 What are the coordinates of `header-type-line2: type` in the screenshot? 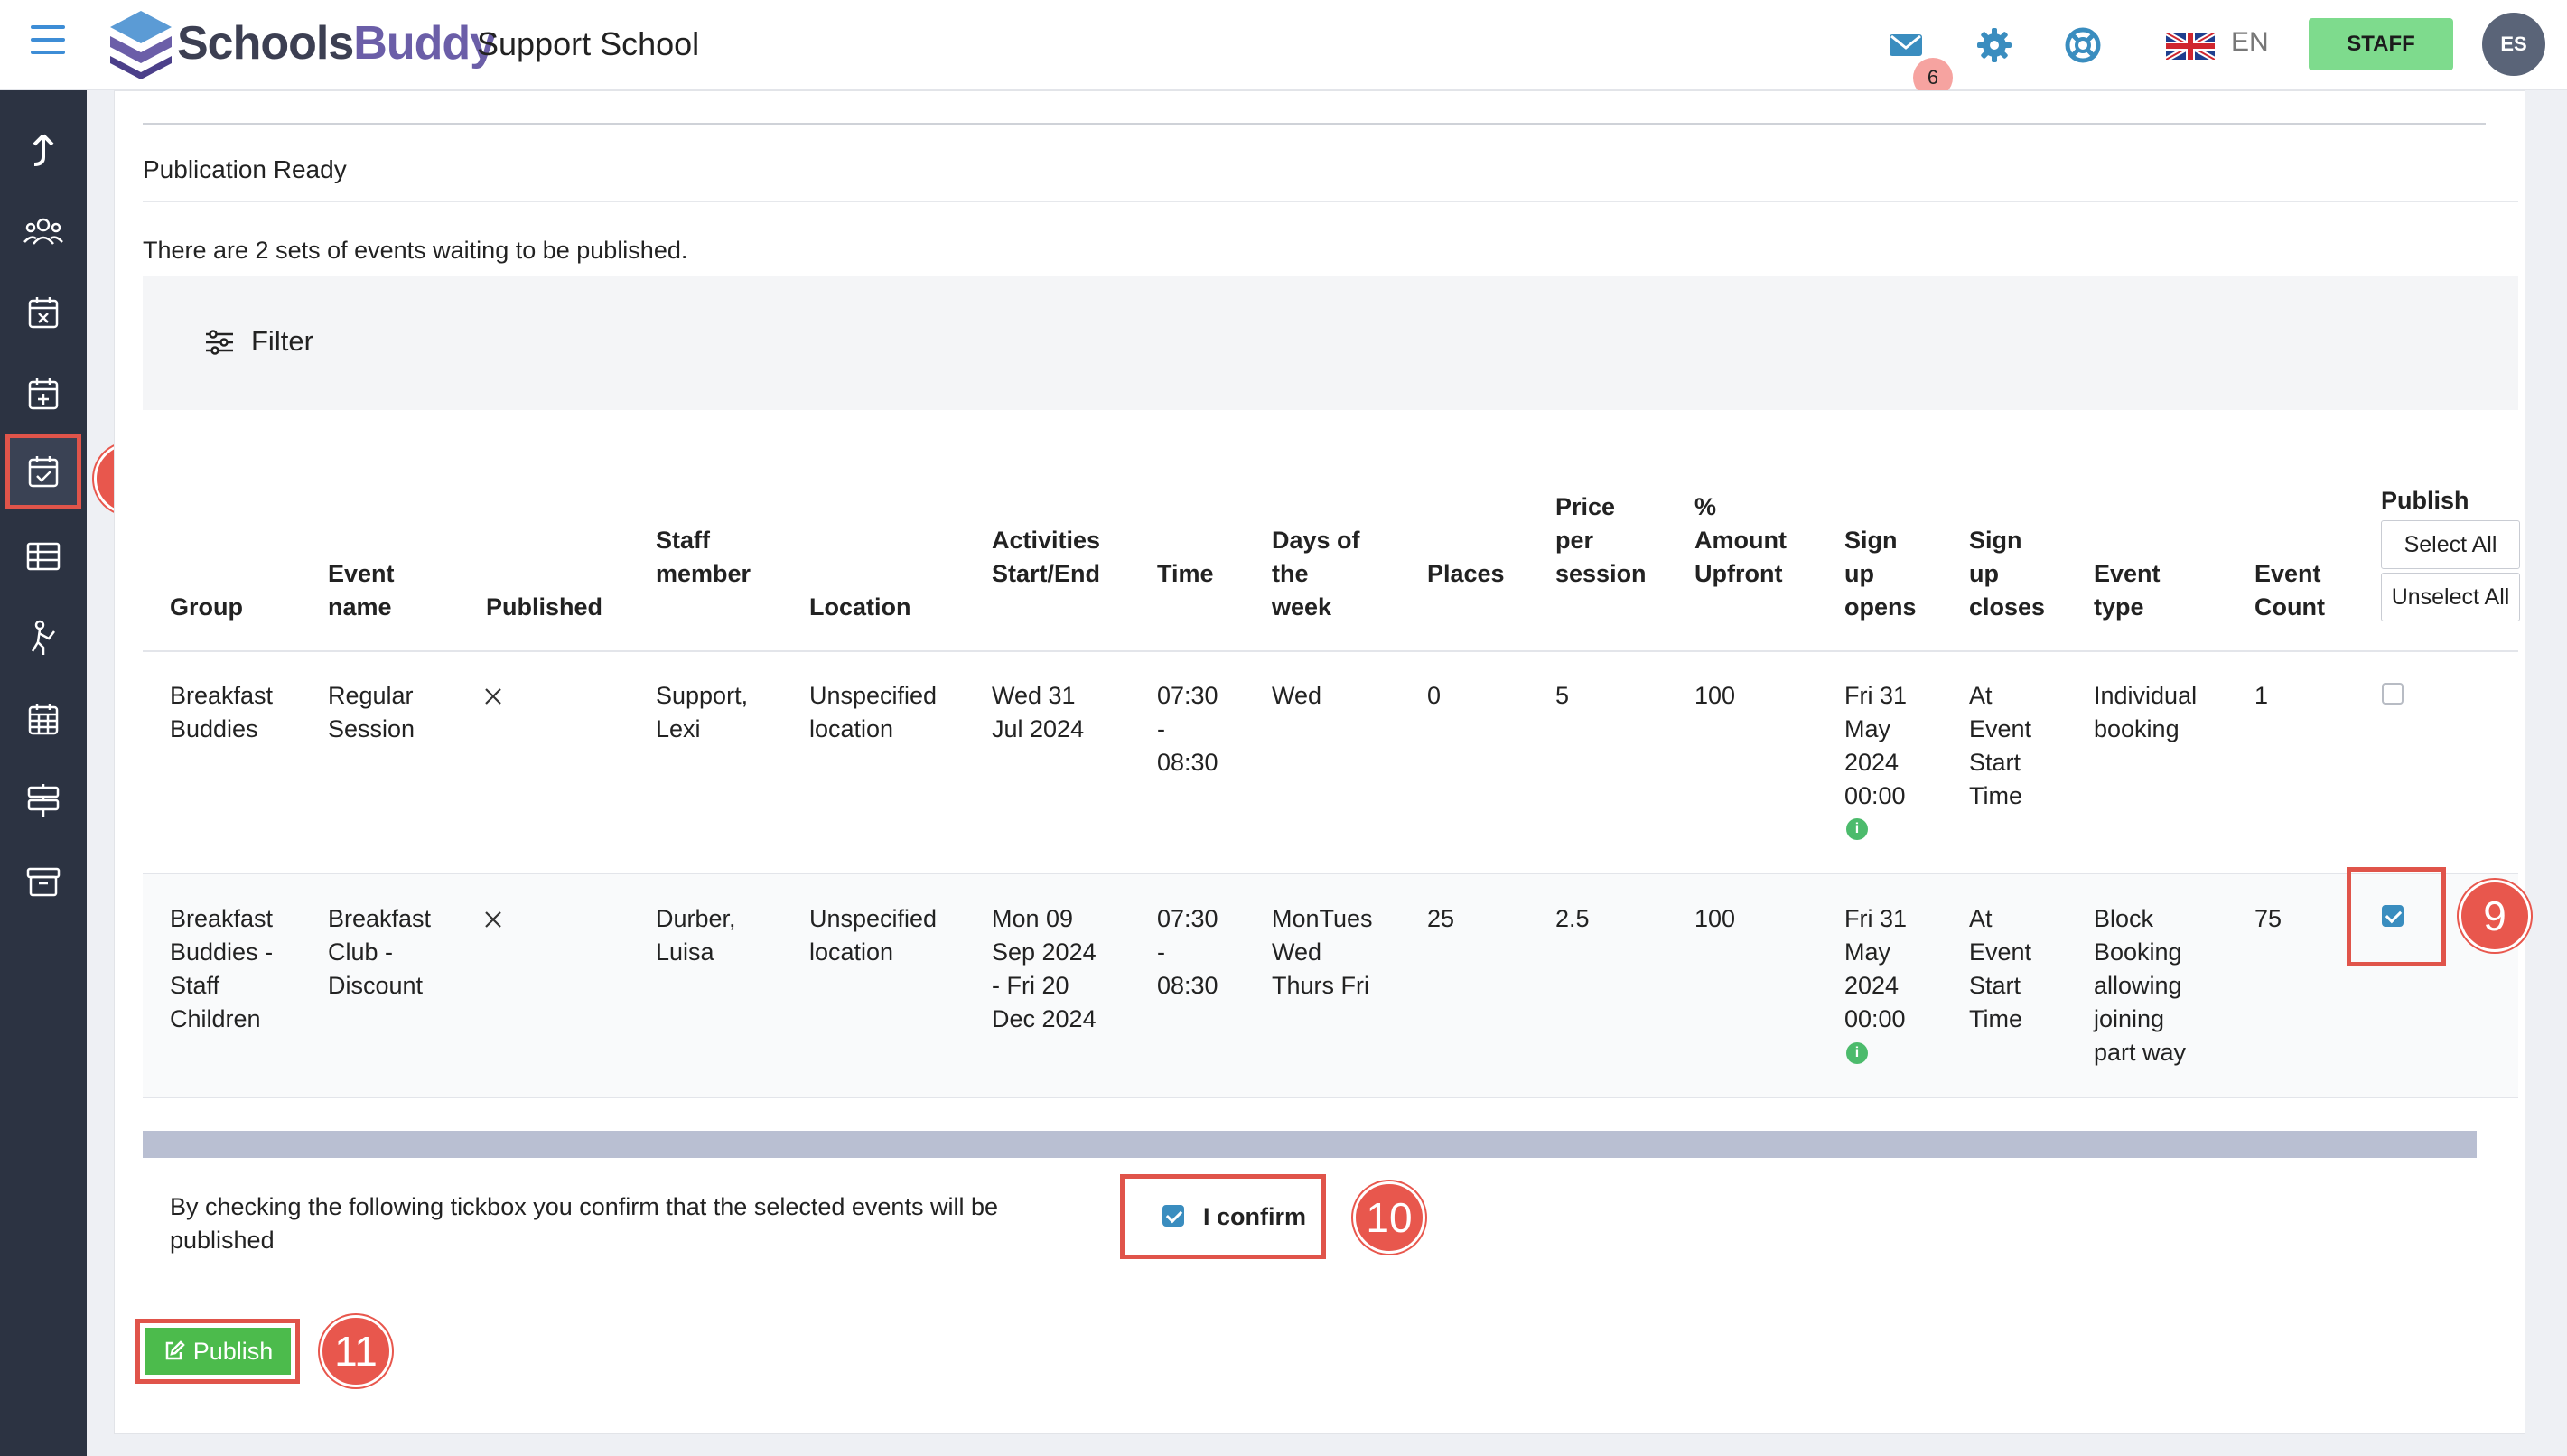 It's located at (2119, 607).